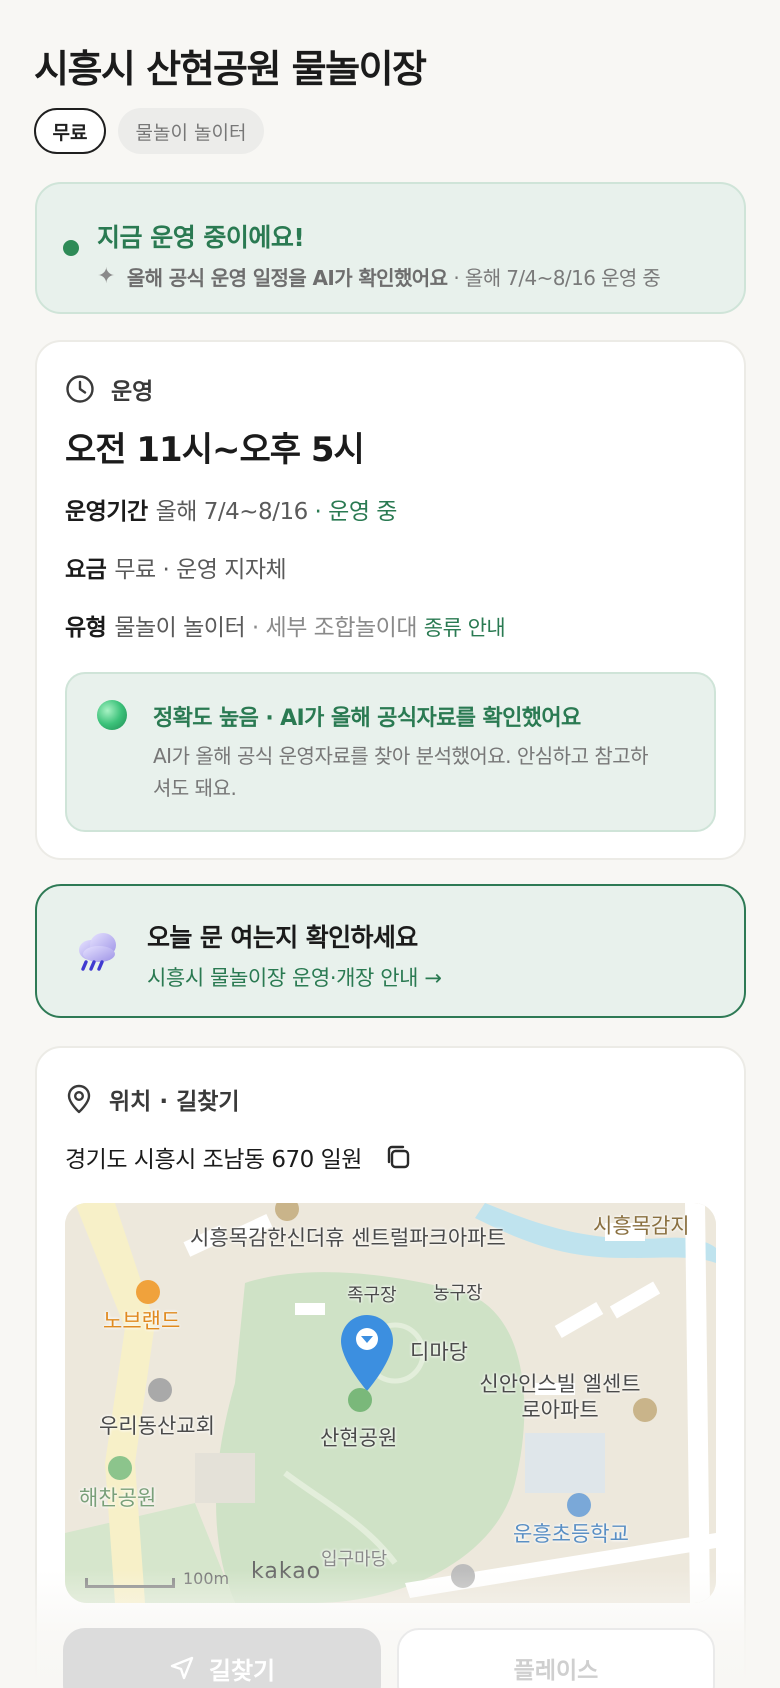 The height and width of the screenshot is (1688, 780). Describe the element at coordinates (201, 237) in the screenshot. I see `status-title: 지금 운영 중이에요!` at that location.